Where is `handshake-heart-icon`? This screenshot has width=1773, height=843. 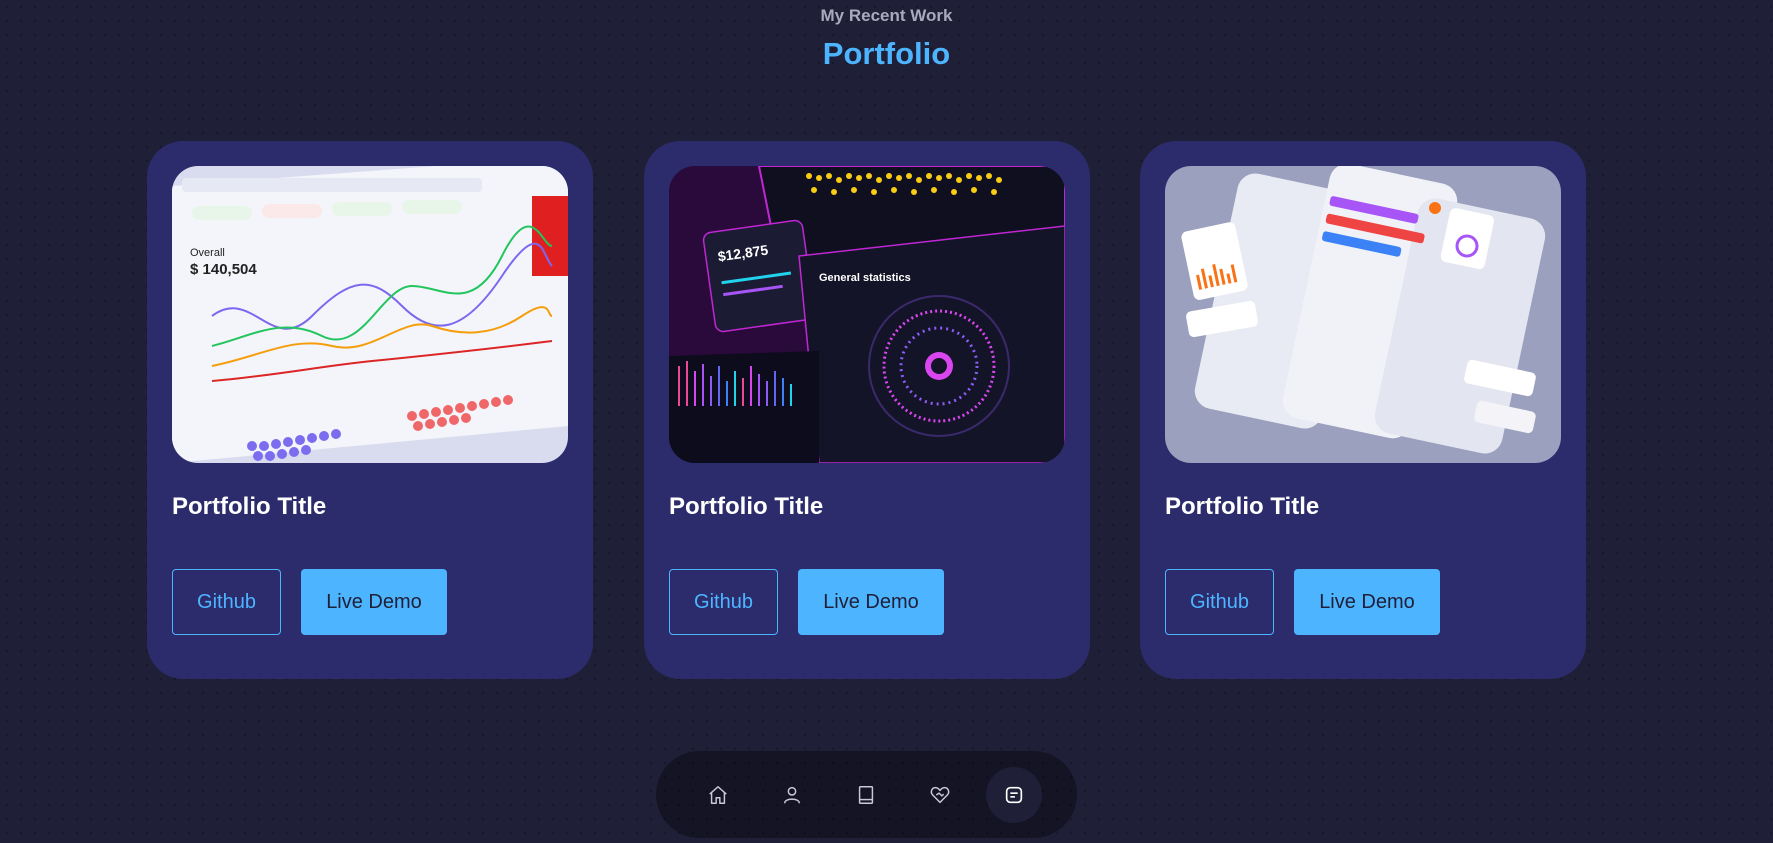
handshake-heart-icon is located at coordinates (940, 795).